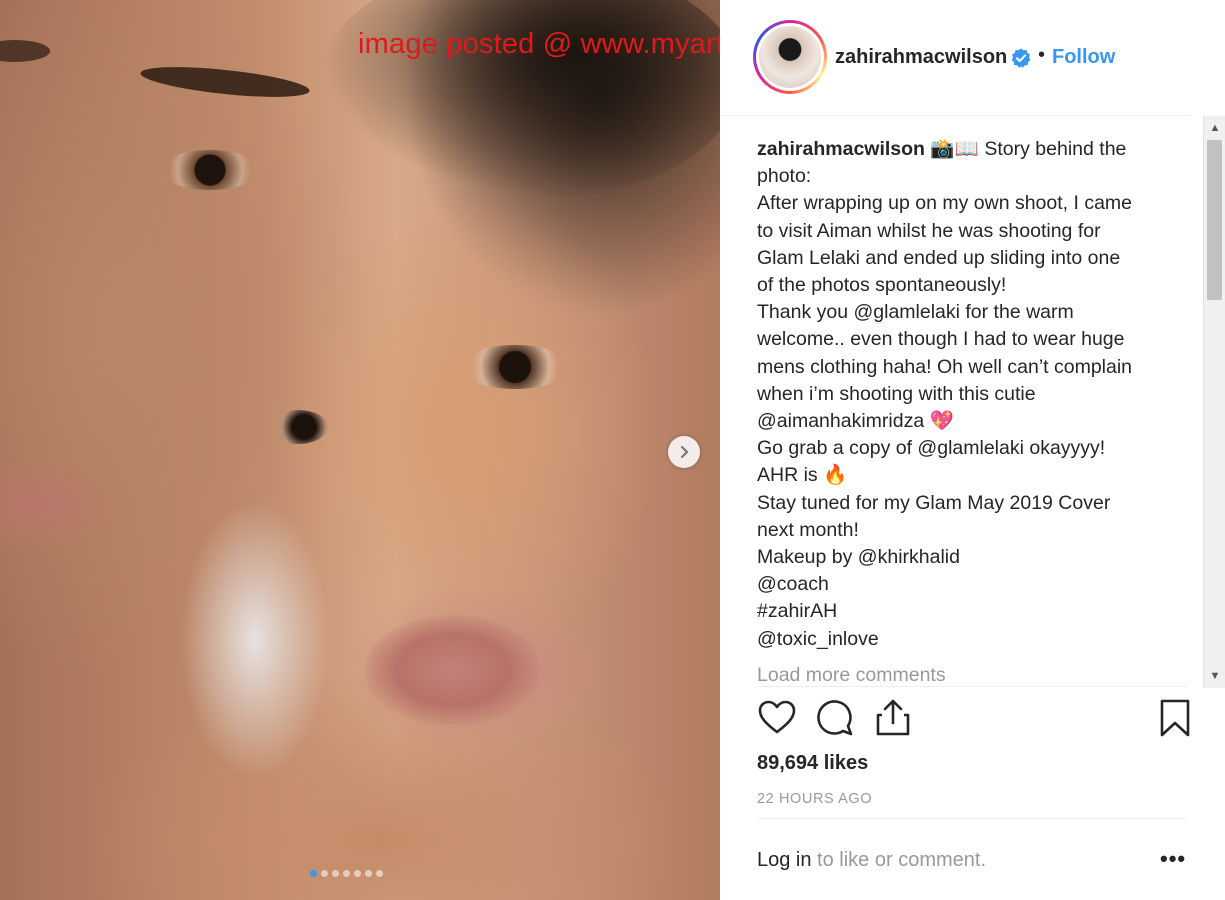 This screenshot has width=1225, height=900. I want to click on header-username: zahirahmacwilson, so click(921, 57).